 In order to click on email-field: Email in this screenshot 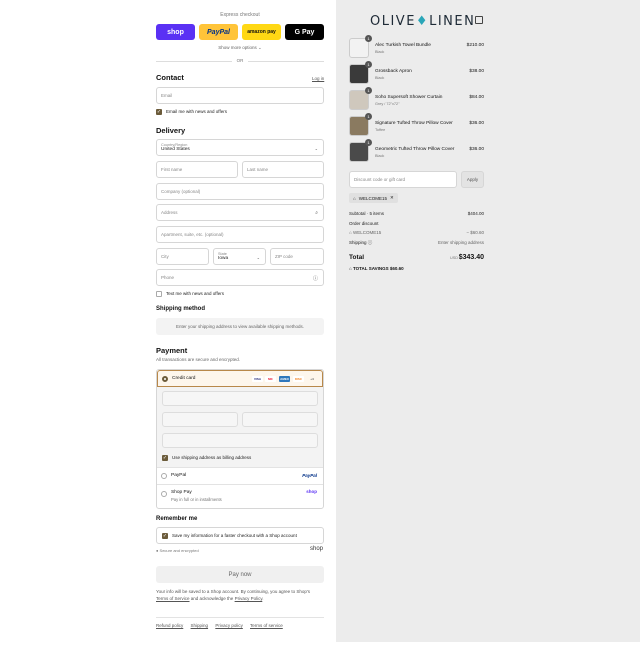, I will do `click(240, 95)`.